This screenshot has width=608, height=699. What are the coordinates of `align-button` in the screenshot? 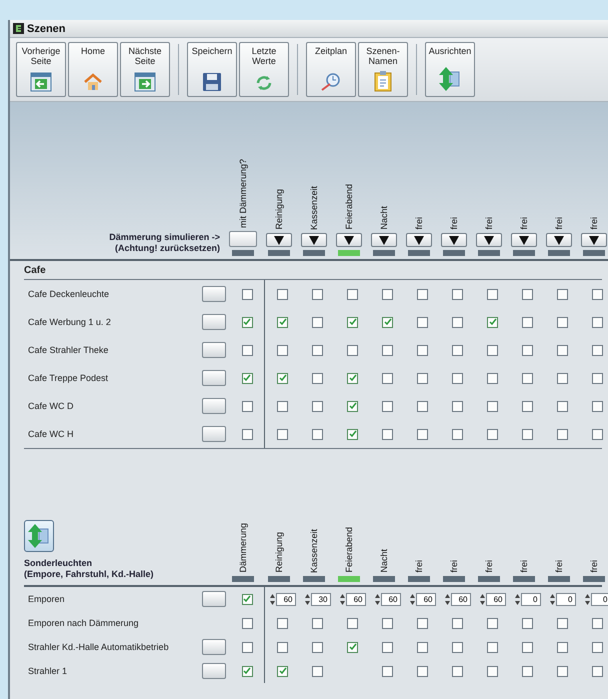 It's located at (39, 536).